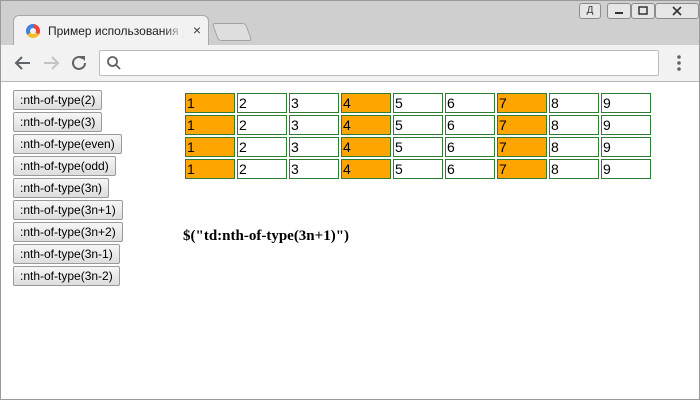  I want to click on tab-close-icon: ×, so click(197, 30).